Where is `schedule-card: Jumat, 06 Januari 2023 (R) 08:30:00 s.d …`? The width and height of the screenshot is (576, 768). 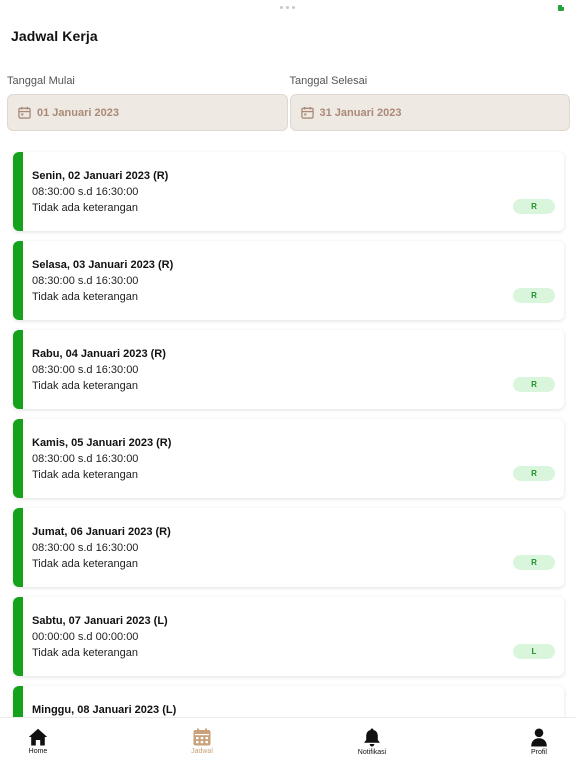
schedule-card: Jumat, 06 Januari 2023 (R) 08:30:00 s.d … is located at coordinates (288, 547).